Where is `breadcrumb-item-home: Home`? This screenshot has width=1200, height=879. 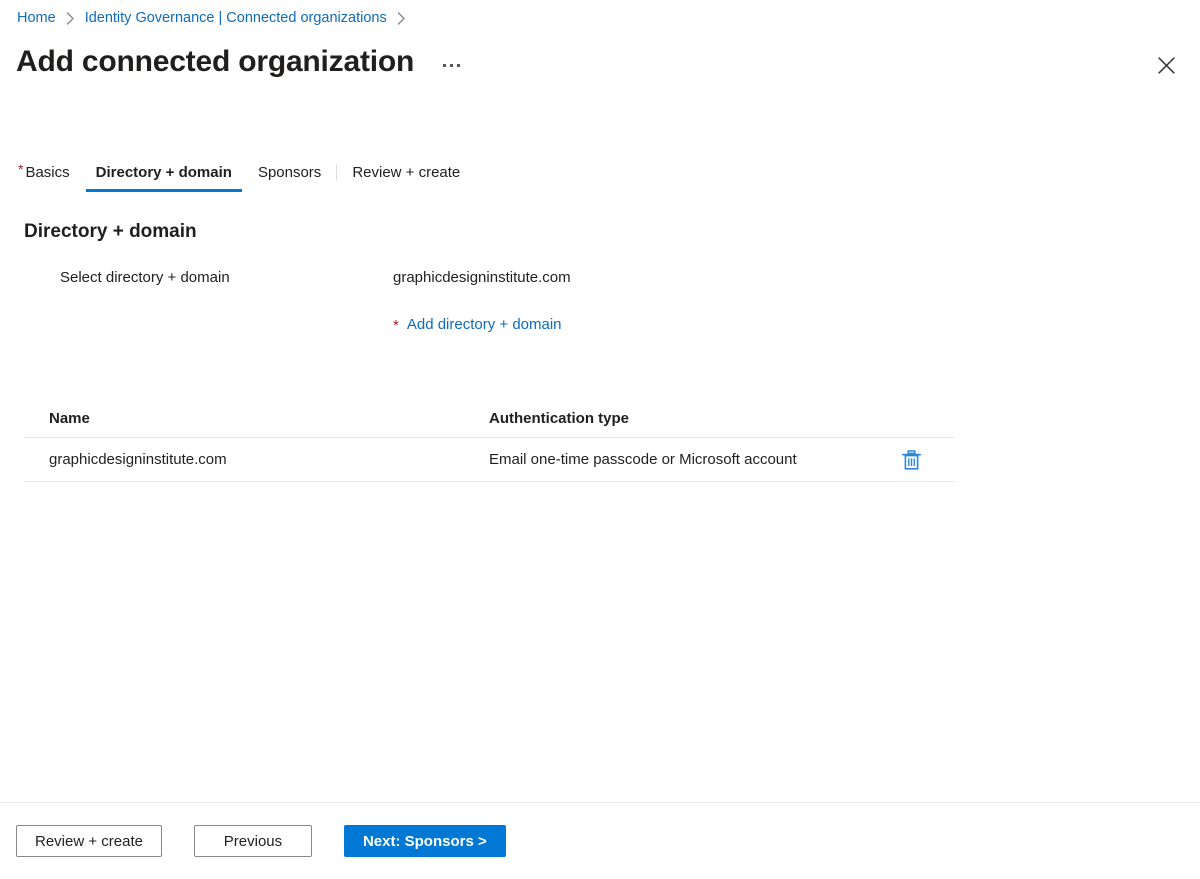
breadcrumb-item-home: Home is located at coordinates (36, 18).